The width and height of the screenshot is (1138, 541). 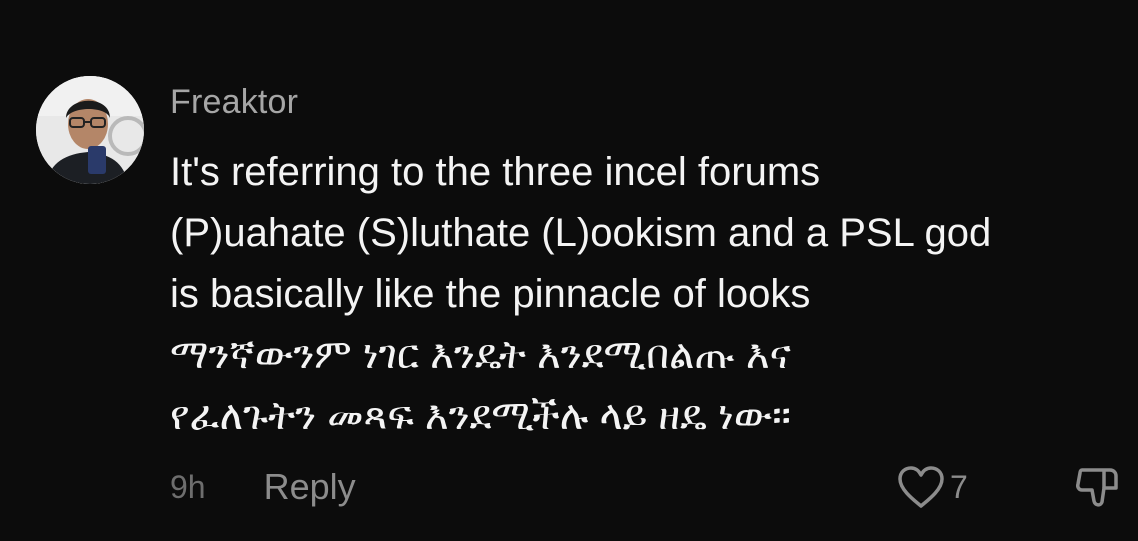 I want to click on reply-button: Reply, so click(x=310, y=487).